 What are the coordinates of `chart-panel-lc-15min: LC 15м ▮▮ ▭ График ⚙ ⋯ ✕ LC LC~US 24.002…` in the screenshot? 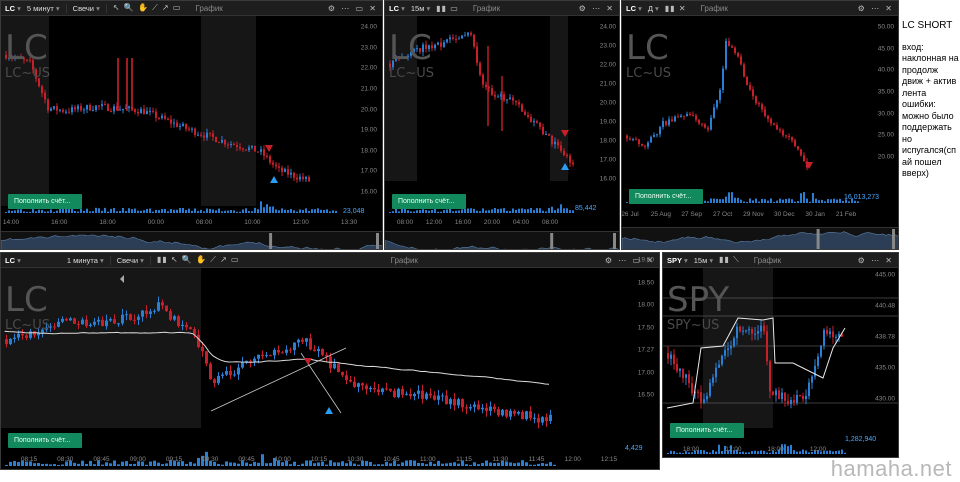 It's located at (502, 125).